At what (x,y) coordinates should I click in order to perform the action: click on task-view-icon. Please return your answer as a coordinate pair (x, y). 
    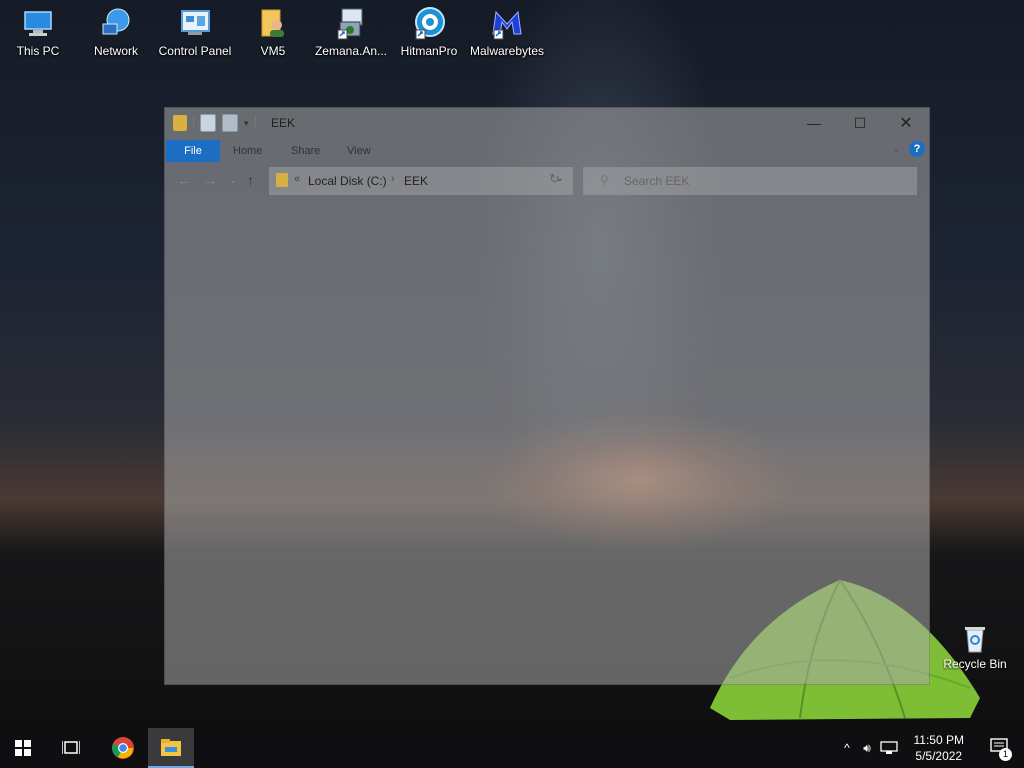
    Looking at the image, I should click on (71, 747).